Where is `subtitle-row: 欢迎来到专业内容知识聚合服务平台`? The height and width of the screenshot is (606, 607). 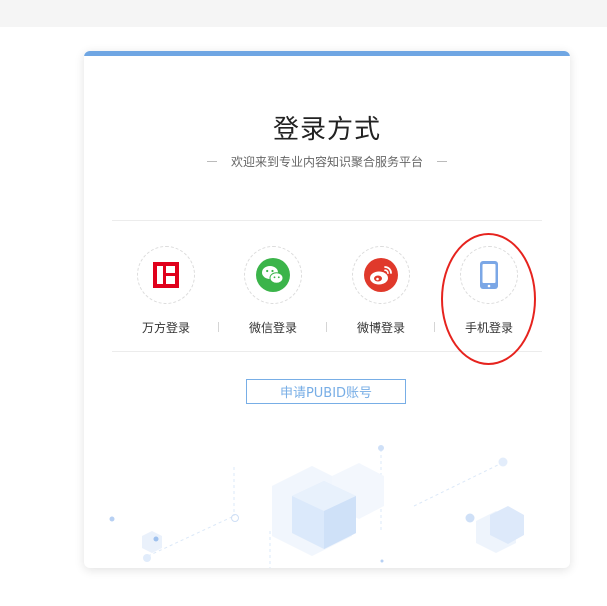 subtitle-row: 欢迎来到专业内容知识聚合服务平台 is located at coordinates (327, 161).